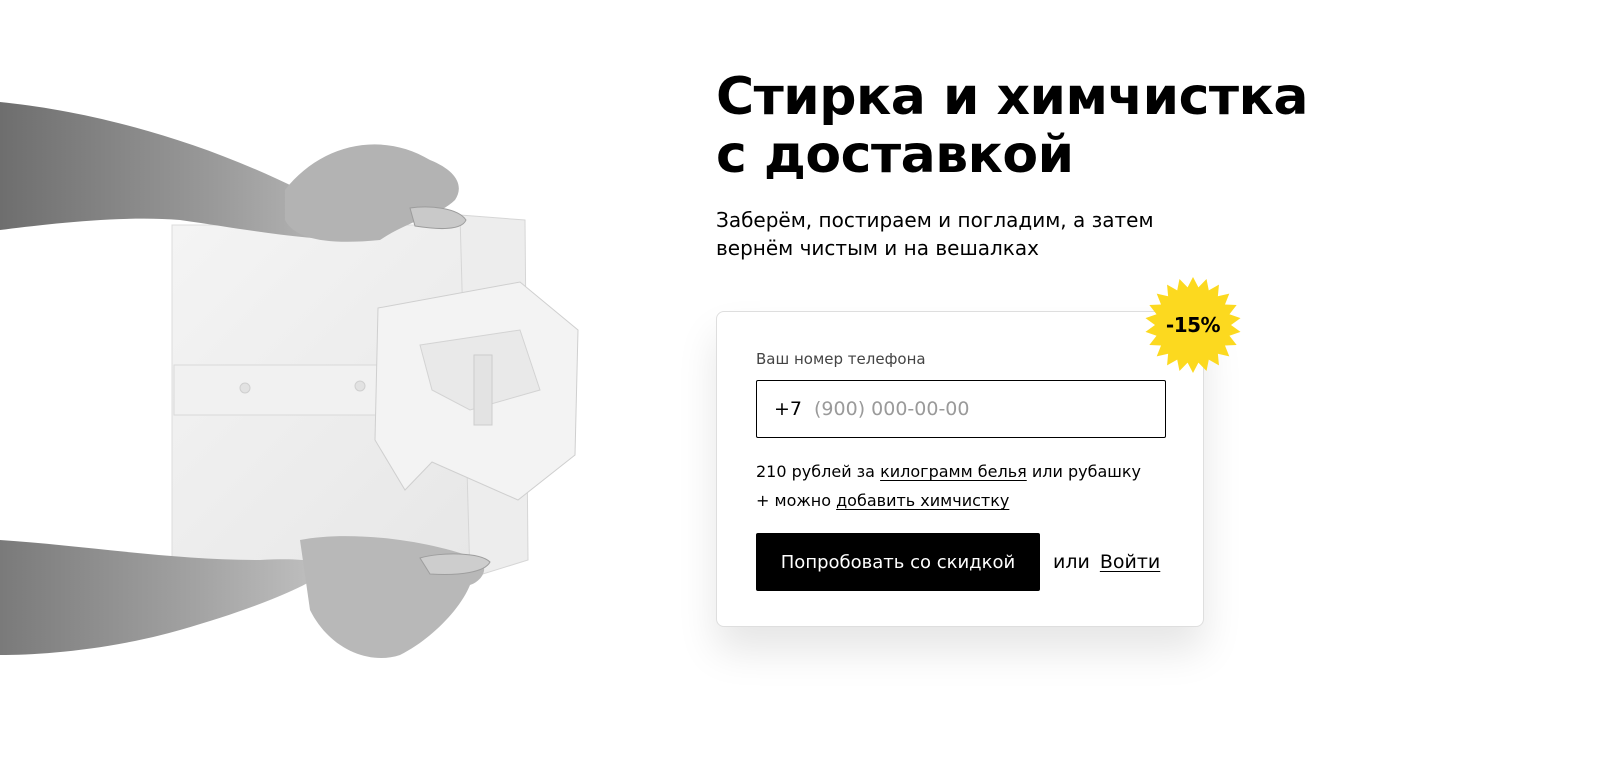  I want to click on price-line-2: + можно добавить химчистку, so click(948, 500).